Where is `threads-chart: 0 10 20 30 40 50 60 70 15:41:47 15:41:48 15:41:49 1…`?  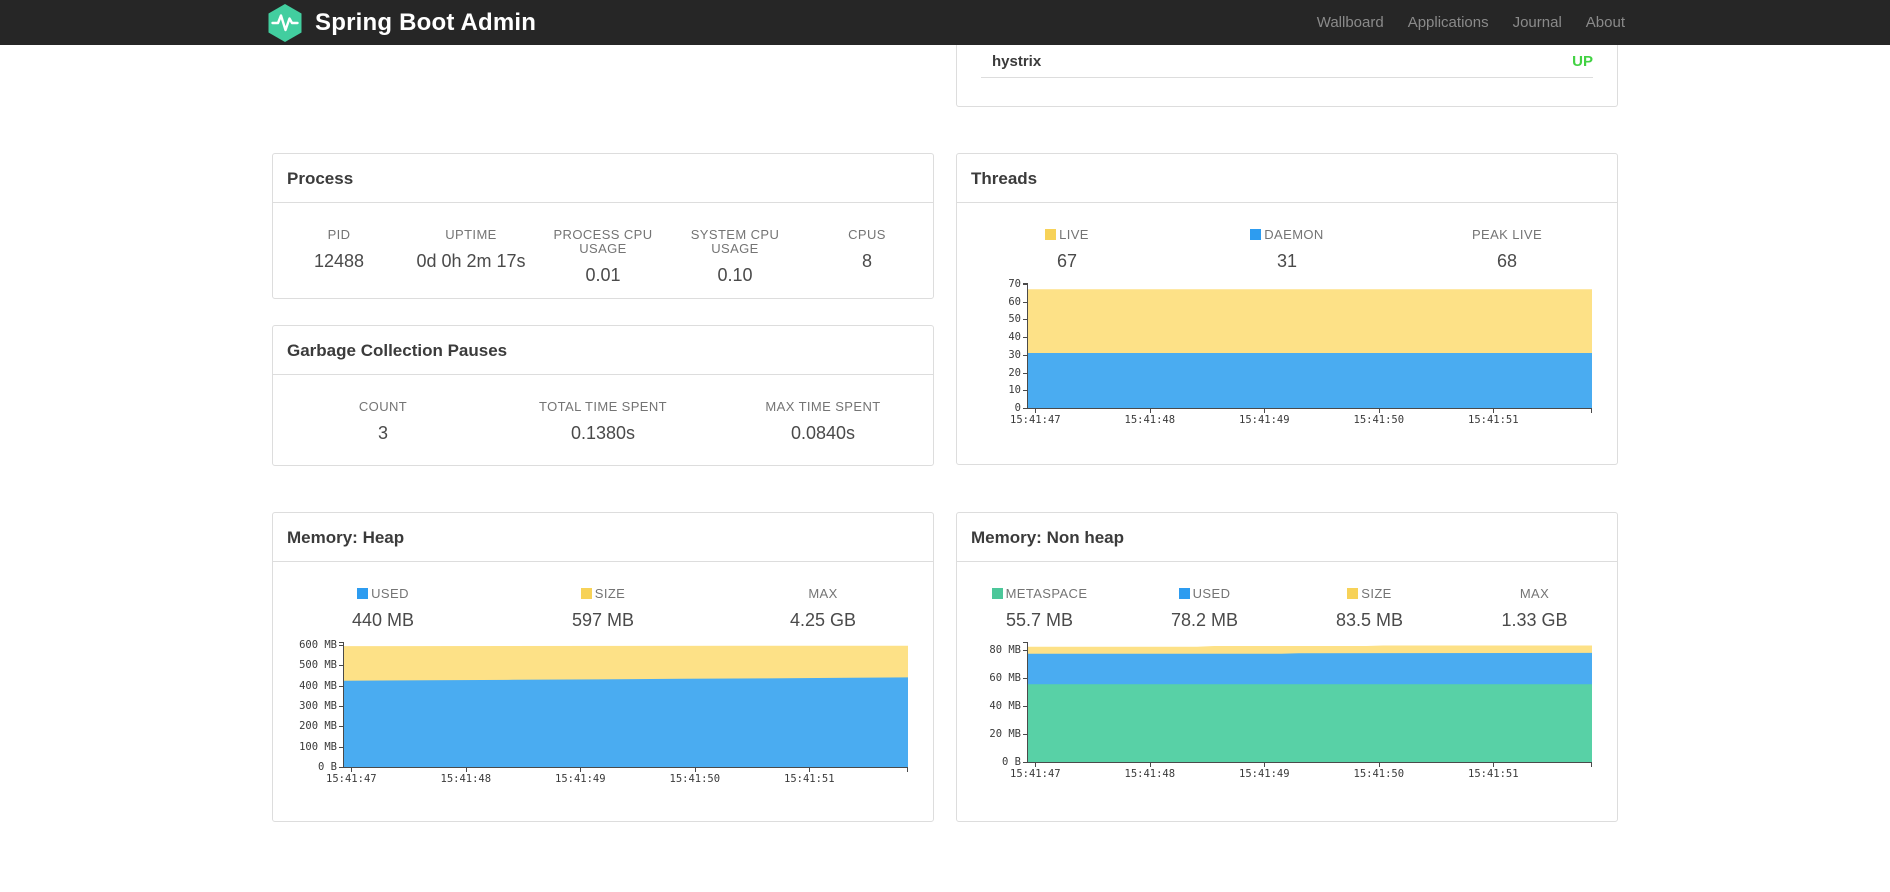 threads-chart: 0 10 20 30 40 50 60 70 15:41:47 15:41:48 15:41:49 1… is located at coordinates (1312, 352).